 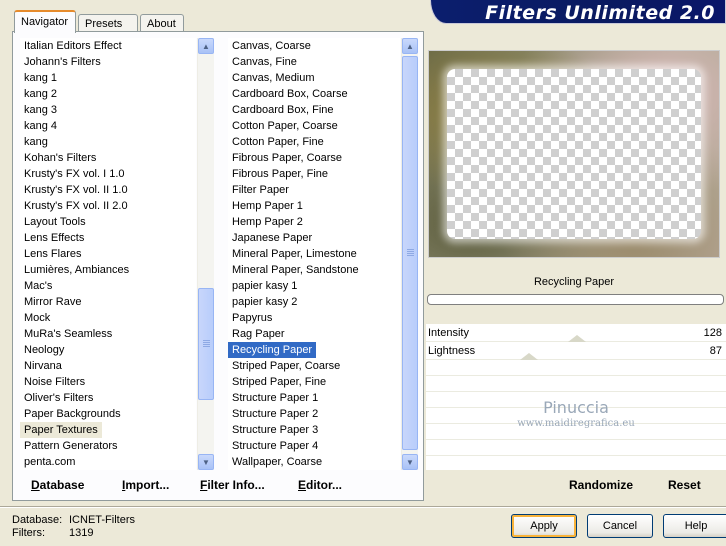 What do you see at coordinates (314, 398) in the screenshot?
I see `filter-item: Structure Paper 1` at bounding box center [314, 398].